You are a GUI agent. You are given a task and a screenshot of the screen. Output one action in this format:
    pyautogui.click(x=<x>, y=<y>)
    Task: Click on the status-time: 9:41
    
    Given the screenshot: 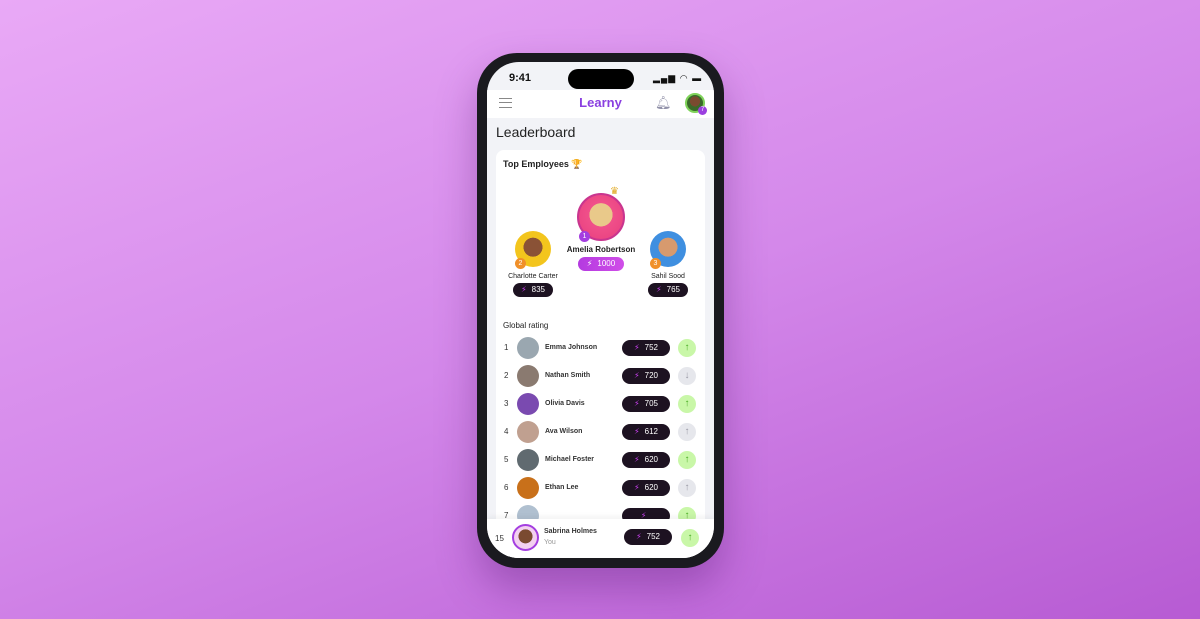 What is the action you would take?
    pyautogui.click(x=520, y=78)
    